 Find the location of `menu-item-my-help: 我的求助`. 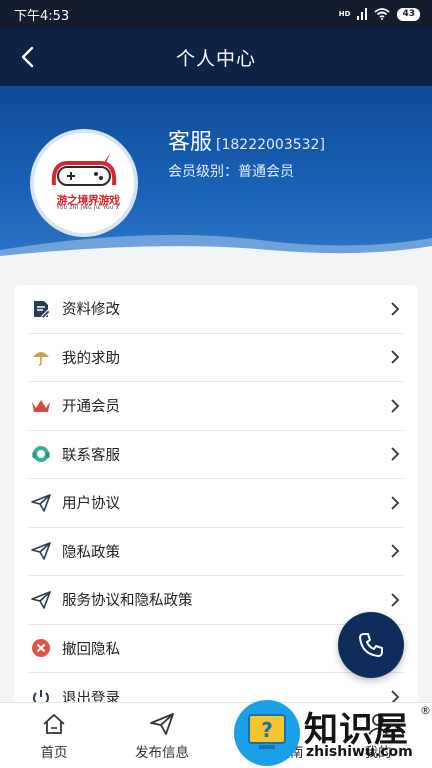

menu-item-my-help: 我的求助 is located at coordinates (216, 358).